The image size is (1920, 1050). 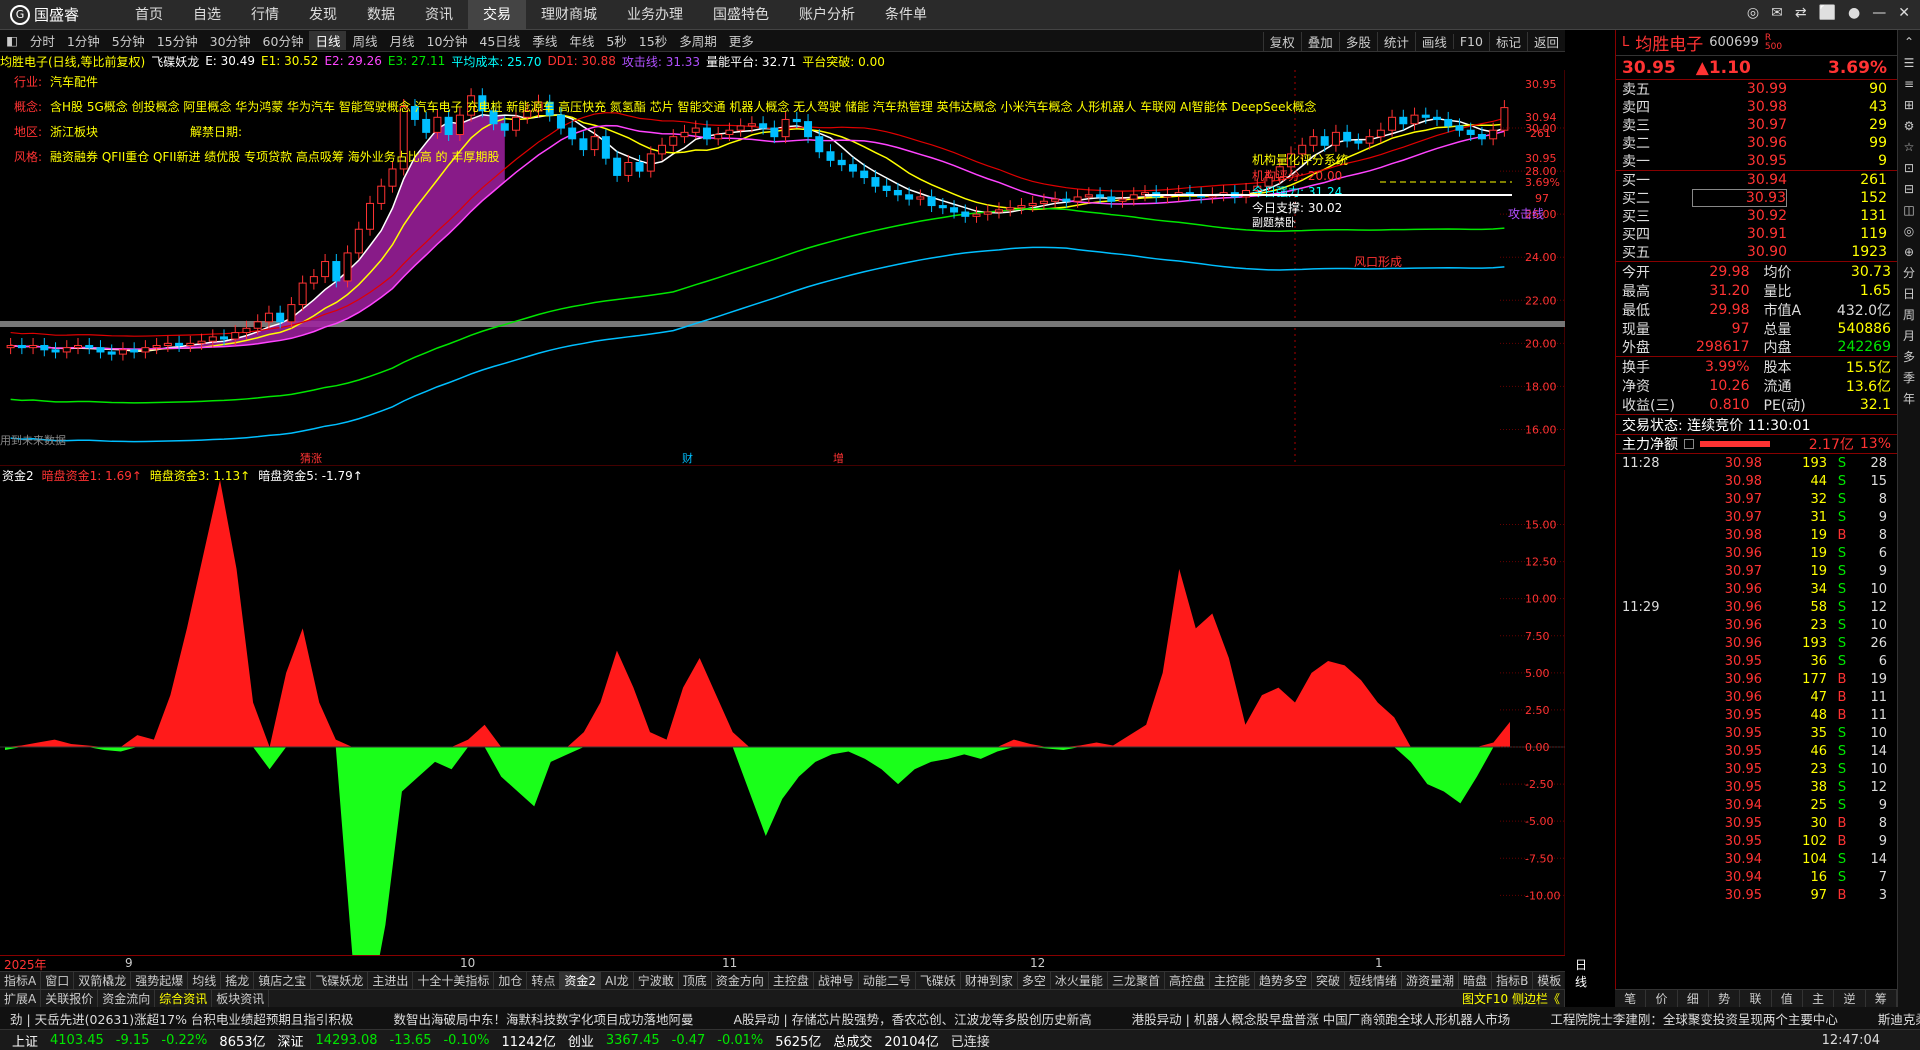 I want to click on stock-name: 均胜电子, so click(x=1669, y=42).